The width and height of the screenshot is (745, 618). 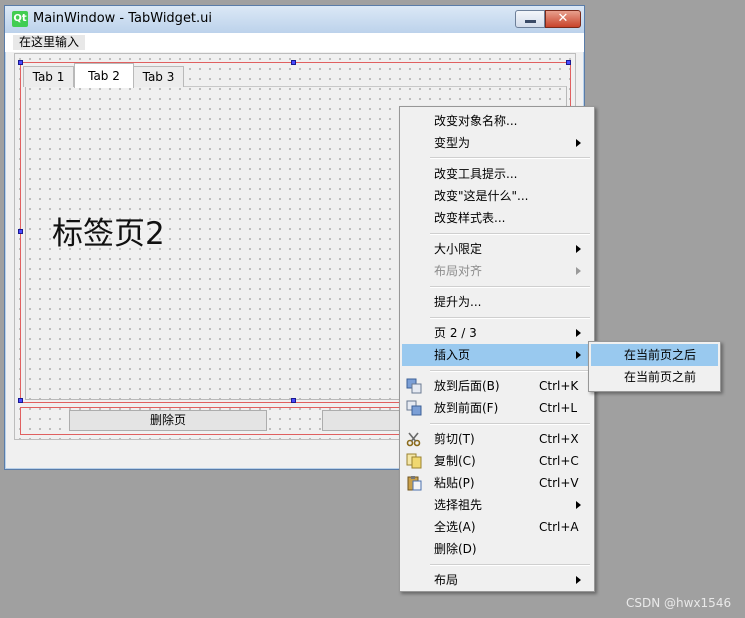 I want to click on menu-item-size-constraints: 大小限定, so click(x=497, y=249).